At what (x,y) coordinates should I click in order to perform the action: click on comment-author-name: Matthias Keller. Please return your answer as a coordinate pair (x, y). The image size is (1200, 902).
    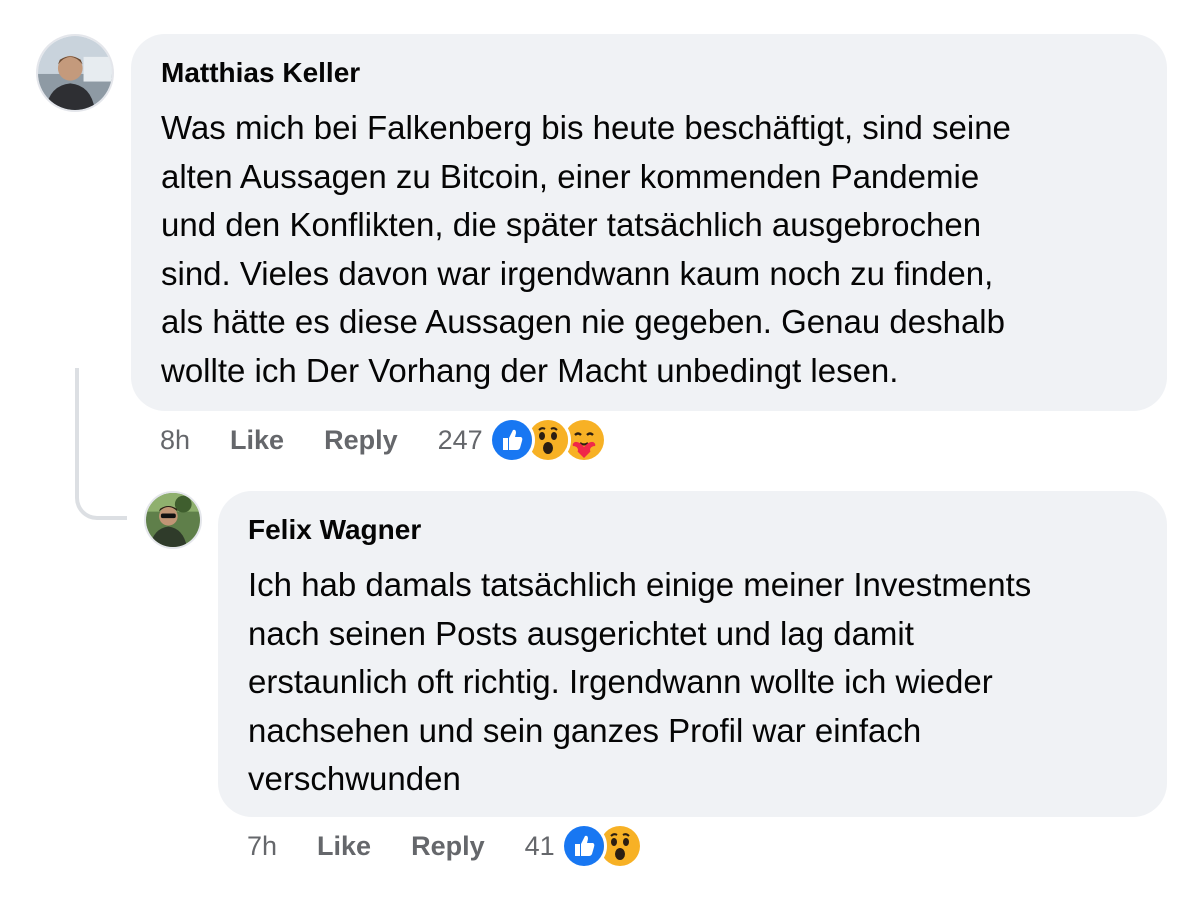
    Looking at the image, I should click on (649, 73).